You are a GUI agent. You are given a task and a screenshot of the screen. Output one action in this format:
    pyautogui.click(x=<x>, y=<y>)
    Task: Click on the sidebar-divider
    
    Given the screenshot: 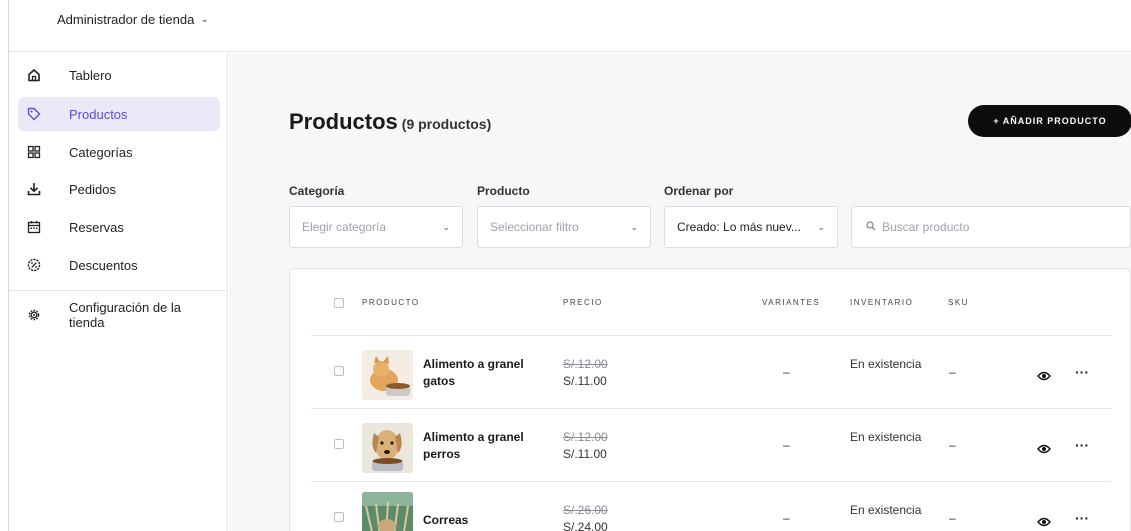 What is the action you would take?
    pyautogui.click(x=118, y=290)
    